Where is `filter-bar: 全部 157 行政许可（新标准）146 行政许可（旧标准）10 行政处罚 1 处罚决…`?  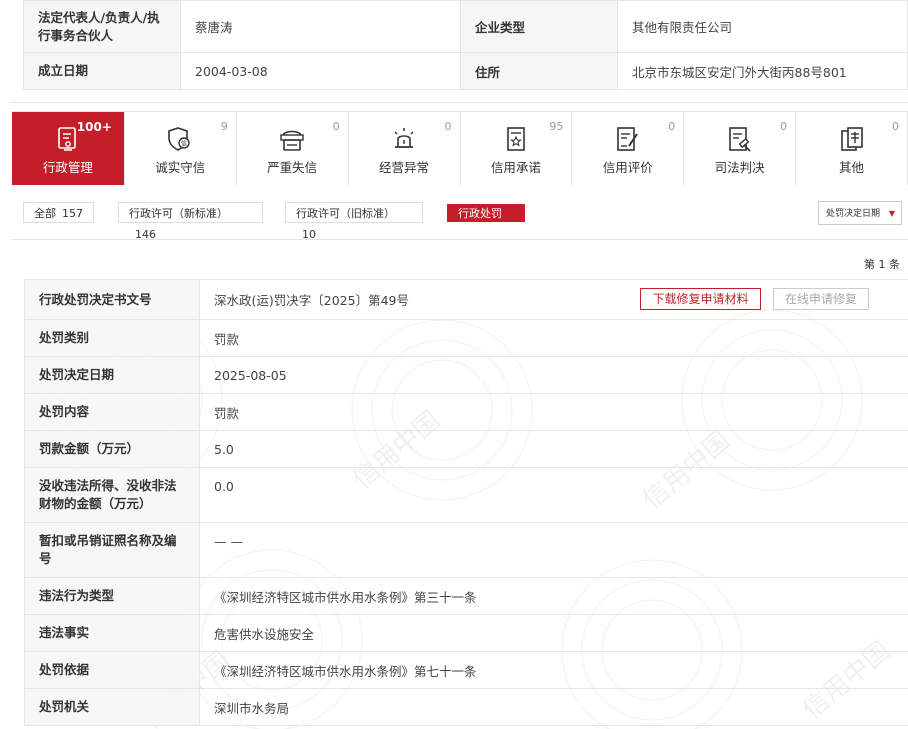
filter-bar: 全部 157 行政许可（新标准）146 行政许可（旧标准）10 行政处罚 1 处罚决… is located at coordinates (460, 214).